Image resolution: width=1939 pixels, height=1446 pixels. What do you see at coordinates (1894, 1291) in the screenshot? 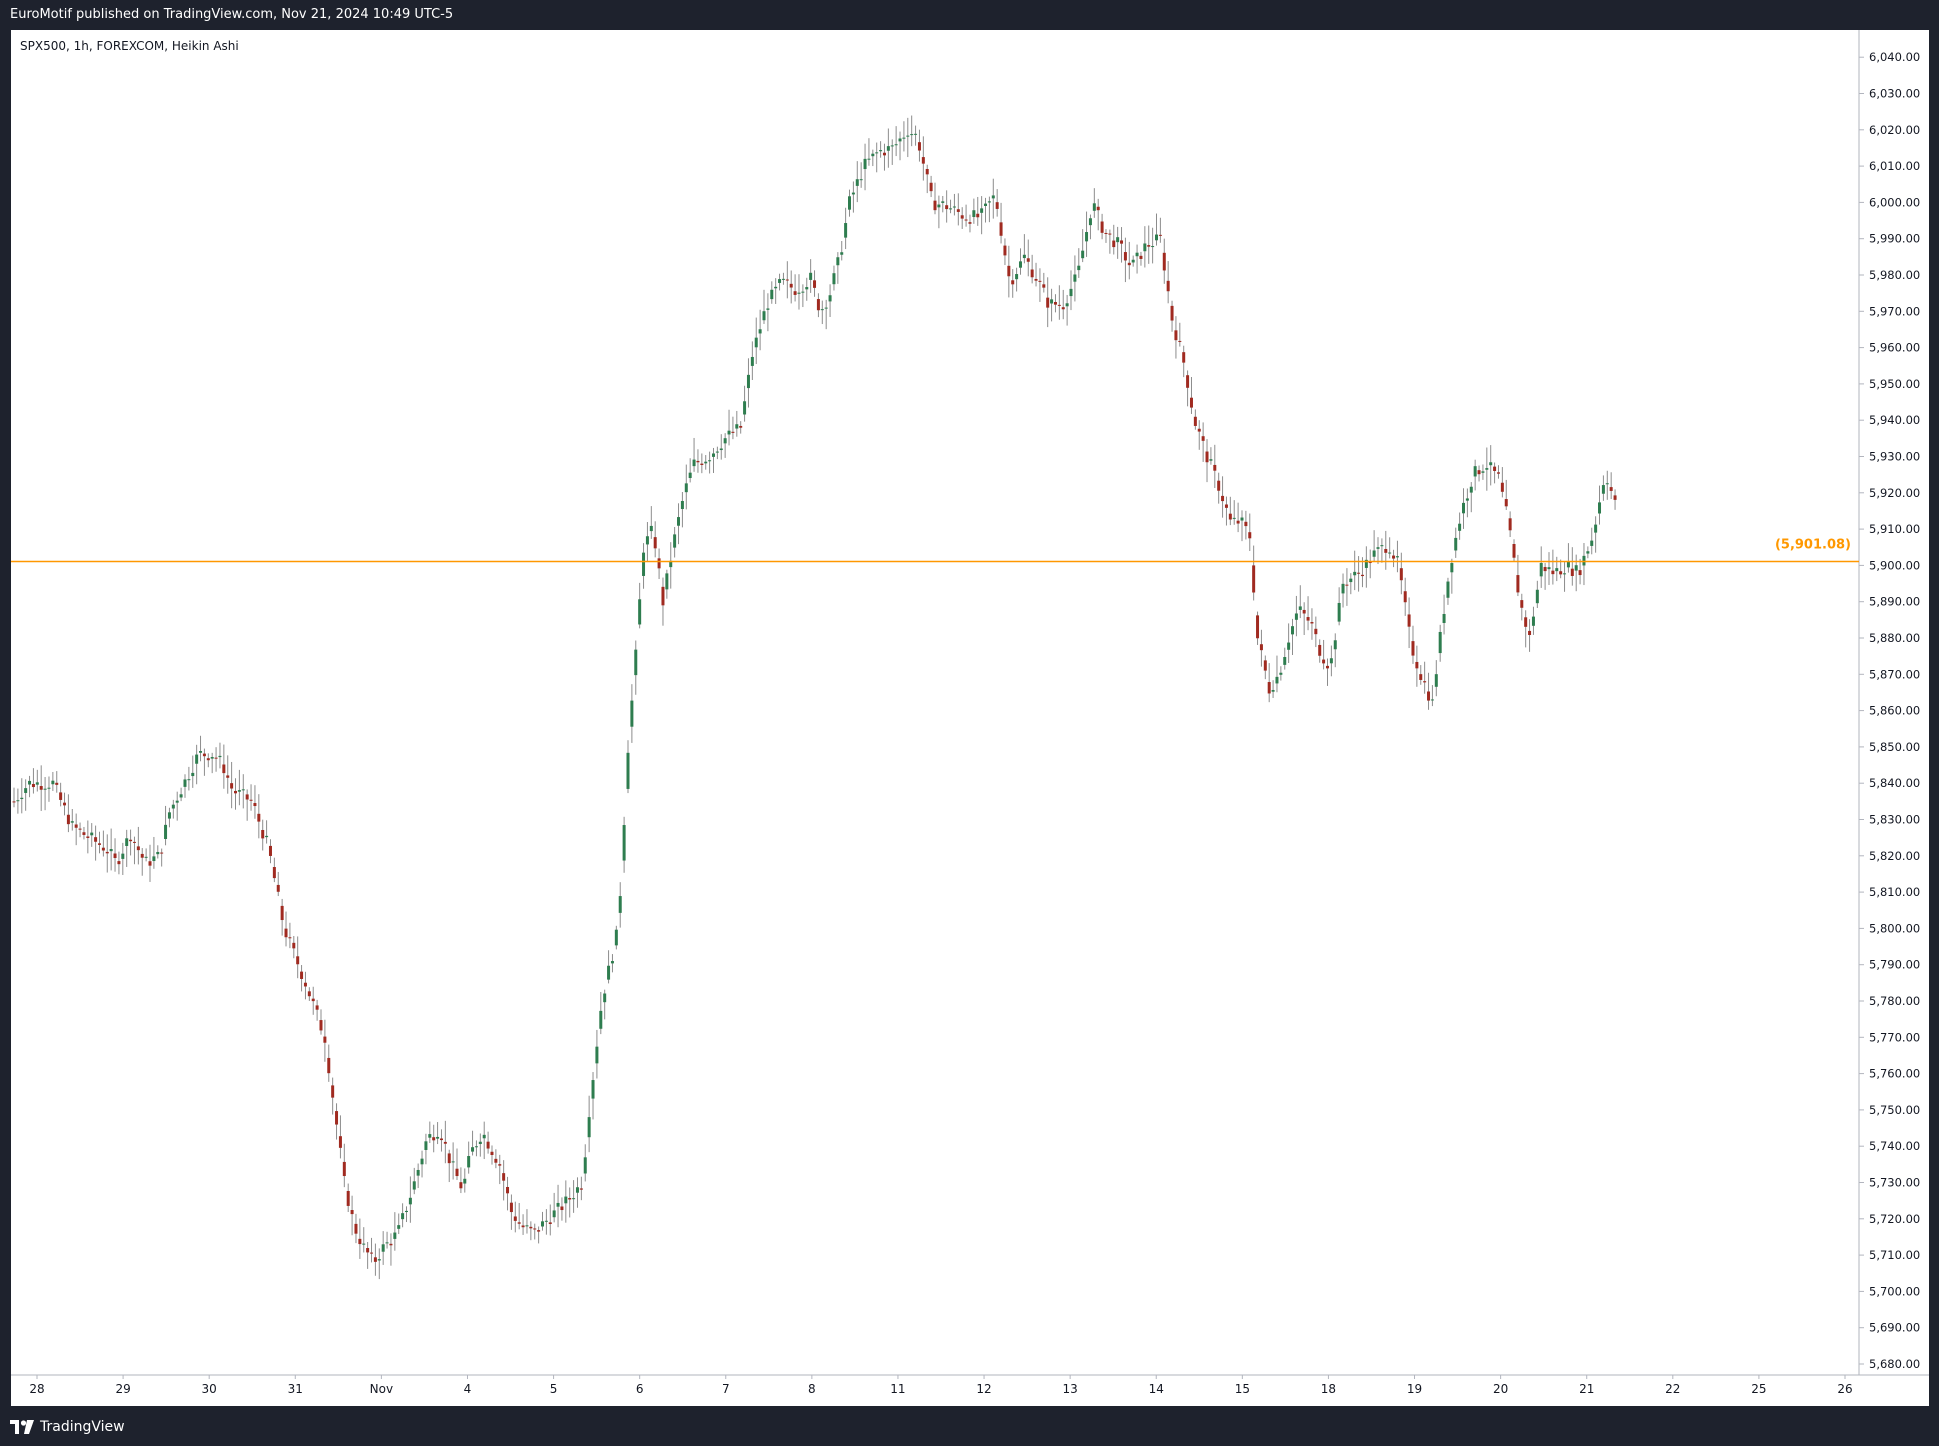
I see `price-tick-label: 5,700.00` at bounding box center [1894, 1291].